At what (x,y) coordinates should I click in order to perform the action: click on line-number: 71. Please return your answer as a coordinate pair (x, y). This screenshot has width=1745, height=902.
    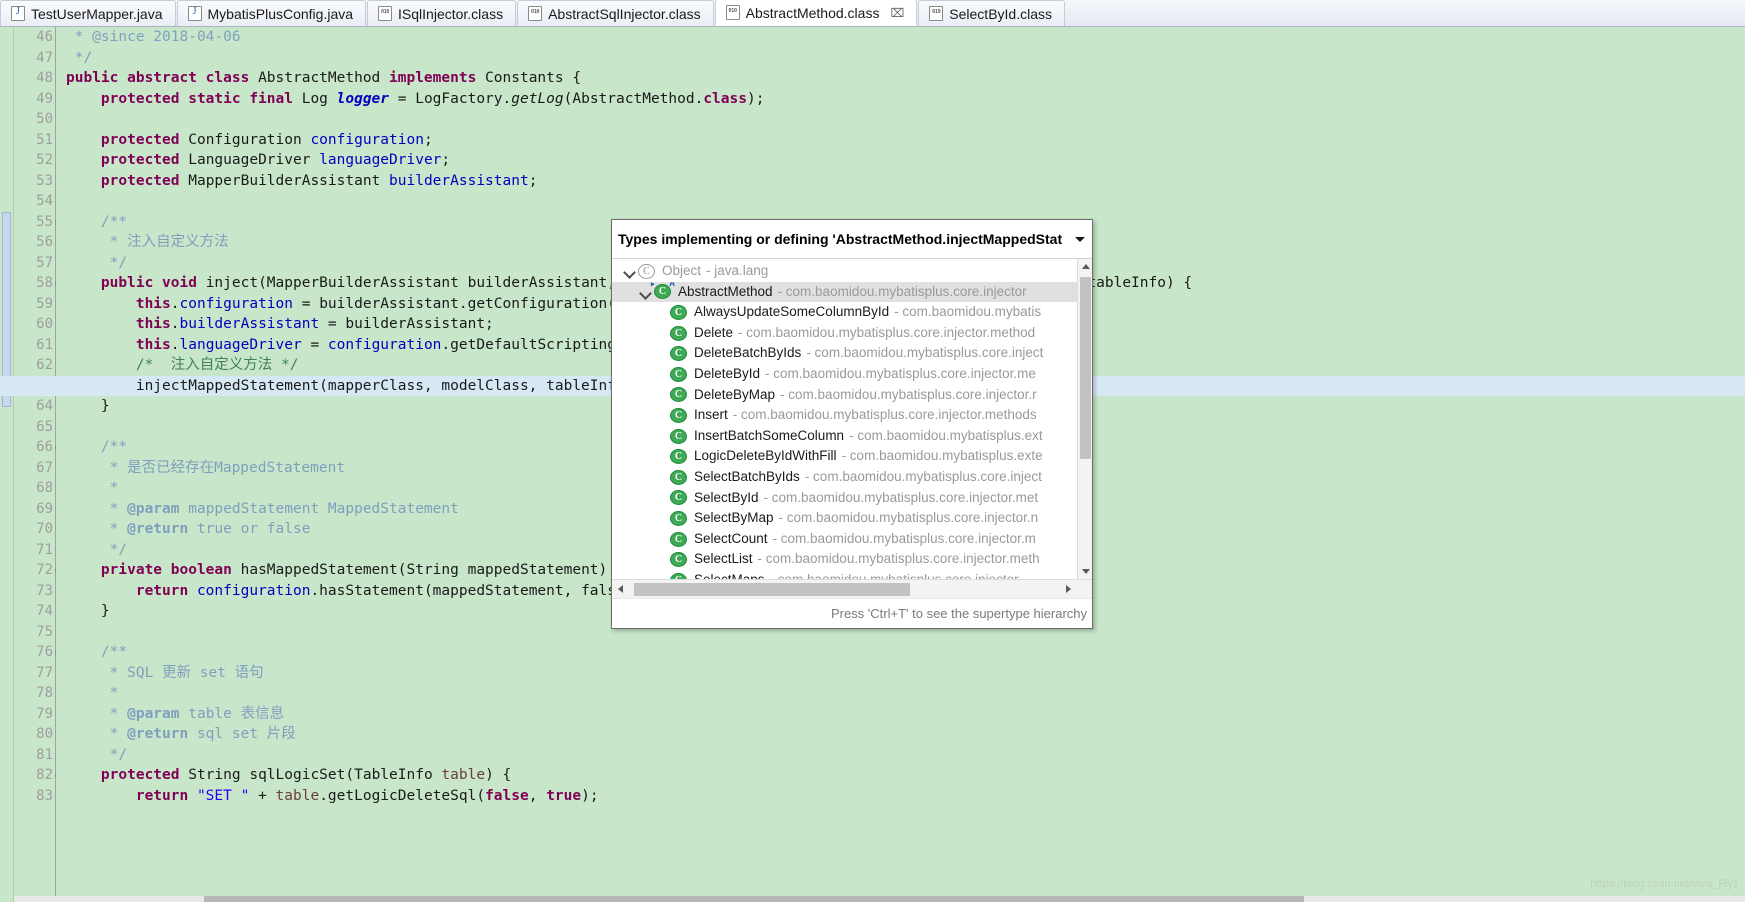
    Looking at the image, I should click on (44, 549).